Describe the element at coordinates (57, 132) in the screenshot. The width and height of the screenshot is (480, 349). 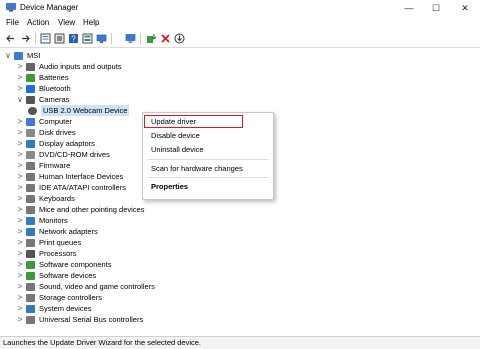
I see `tree-item-label: Disk drives` at that location.